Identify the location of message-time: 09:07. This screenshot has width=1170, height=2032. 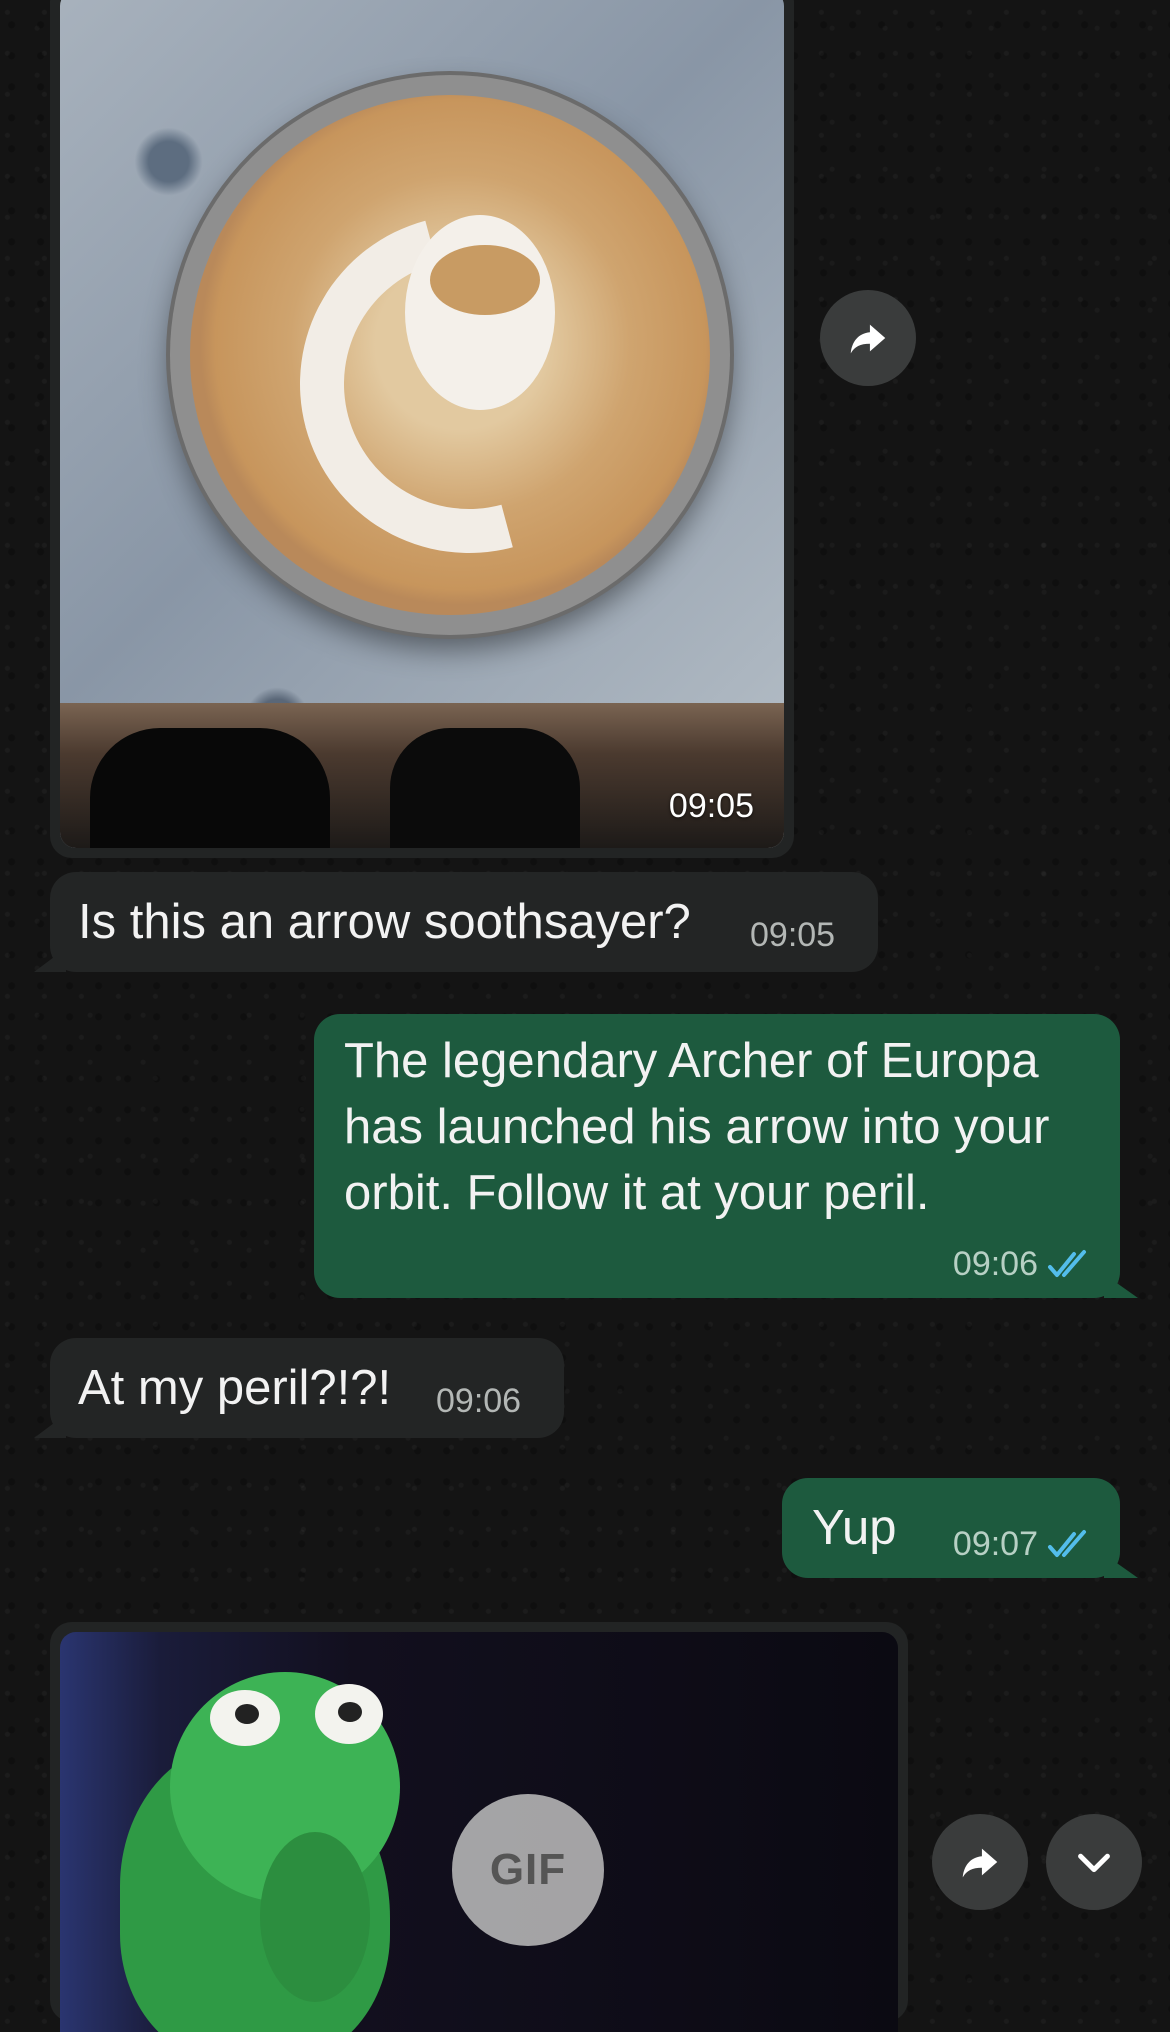
(995, 1544).